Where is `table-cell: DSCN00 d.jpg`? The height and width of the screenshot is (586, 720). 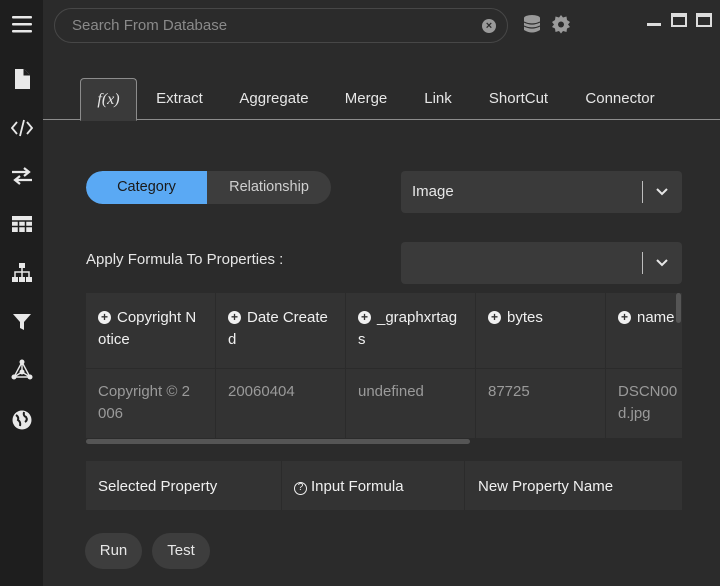
table-cell: DSCN00 d.jpg is located at coordinates (644, 403).